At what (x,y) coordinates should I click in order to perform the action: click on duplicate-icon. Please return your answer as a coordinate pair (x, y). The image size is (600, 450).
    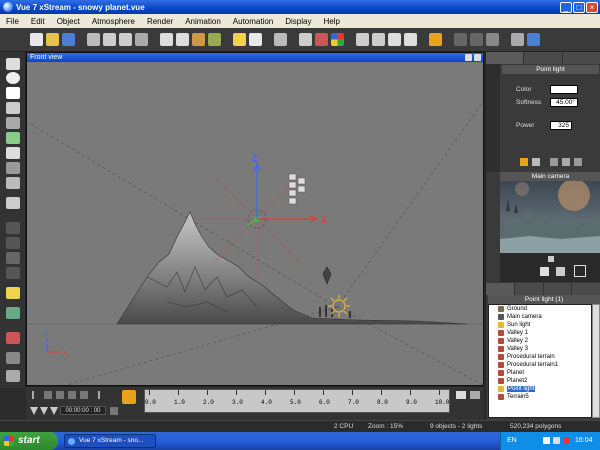
    Looking at the image, I should click on (141, 39).